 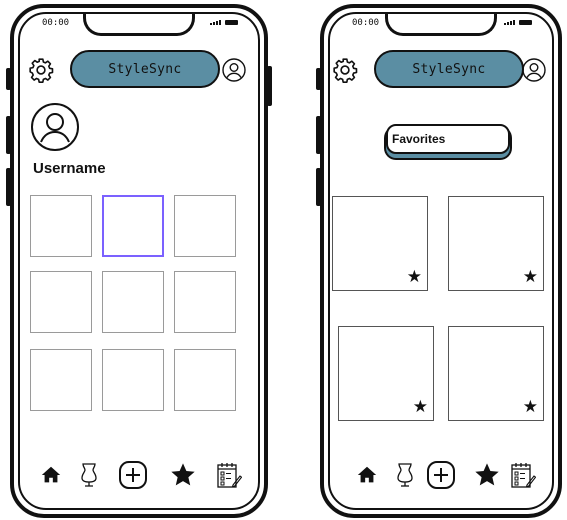 What do you see at coordinates (69, 168) in the screenshot?
I see `username-label: Username` at bounding box center [69, 168].